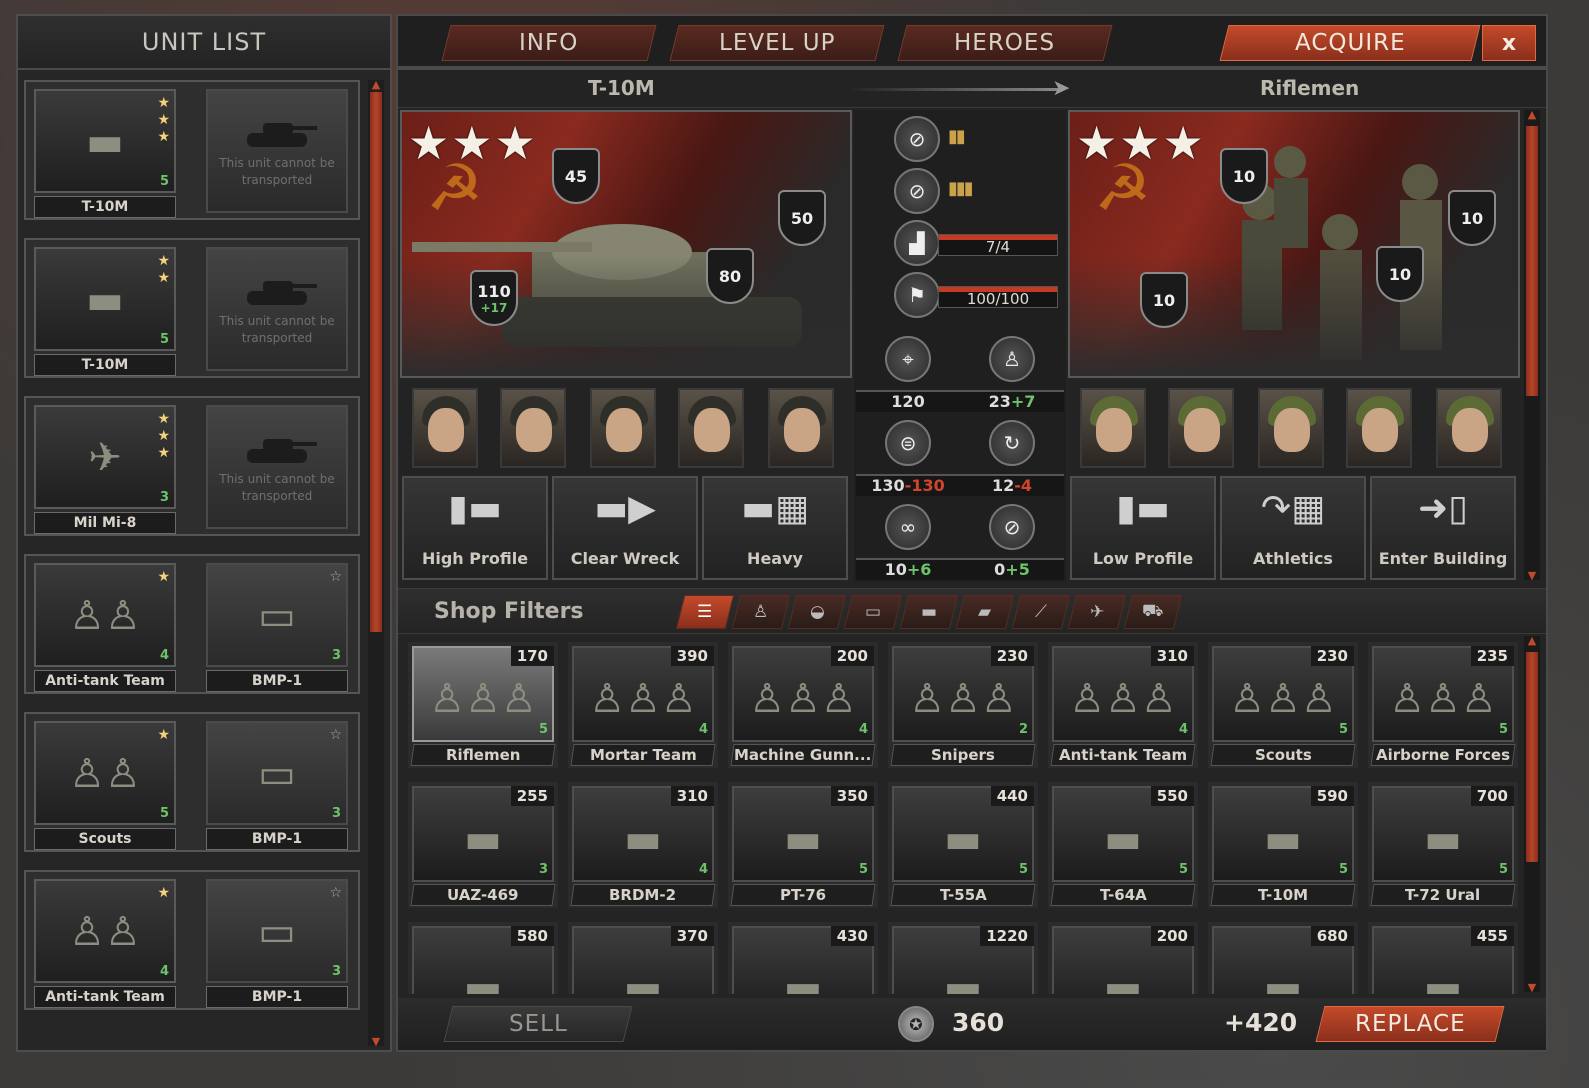 This screenshot has width=1589, height=1088. I want to click on crosshair-icon: ⌖, so click(908, 359).